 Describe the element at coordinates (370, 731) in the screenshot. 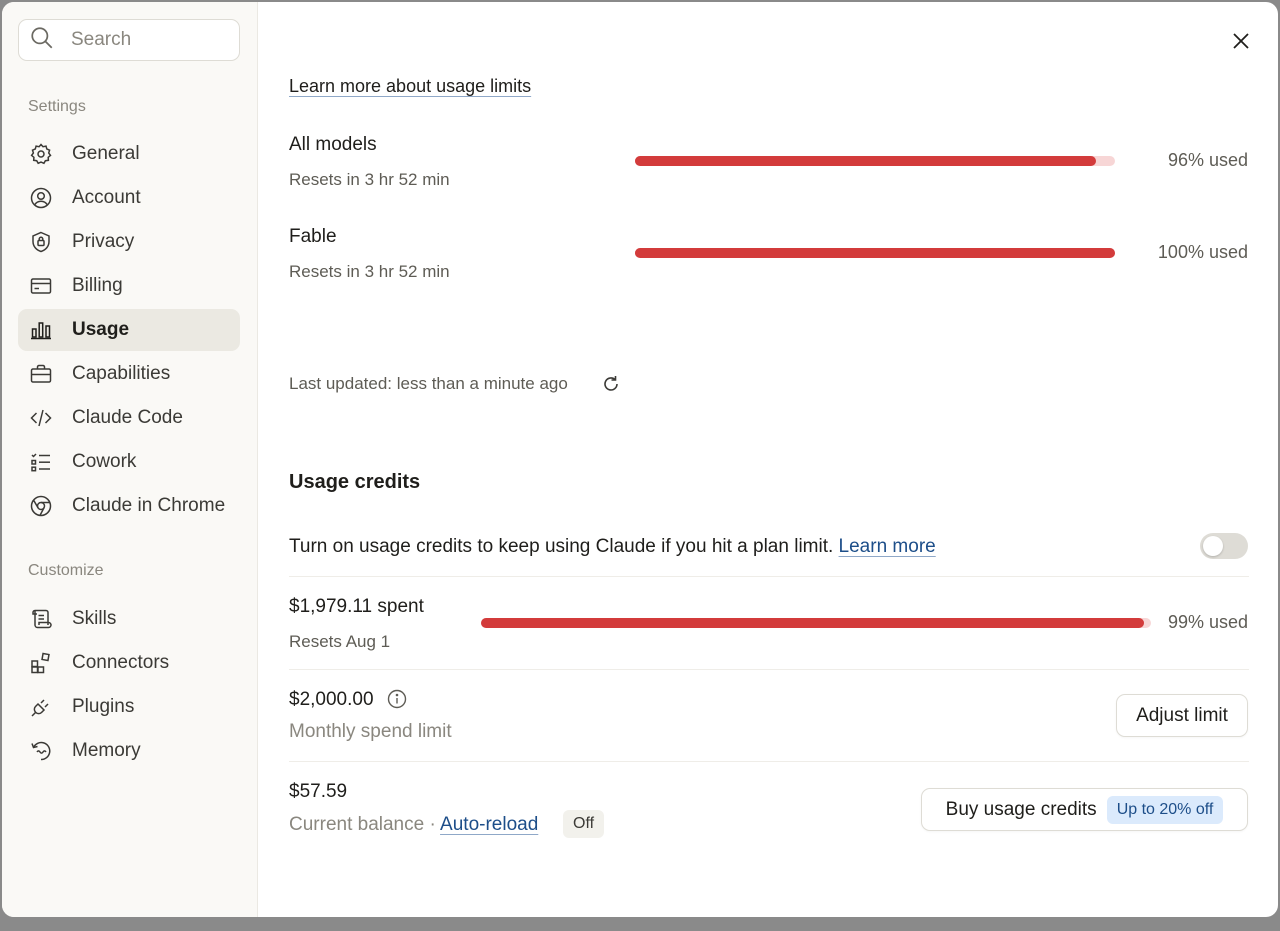

I see `monthly-limit-label: Monthly spend limit` at that location.